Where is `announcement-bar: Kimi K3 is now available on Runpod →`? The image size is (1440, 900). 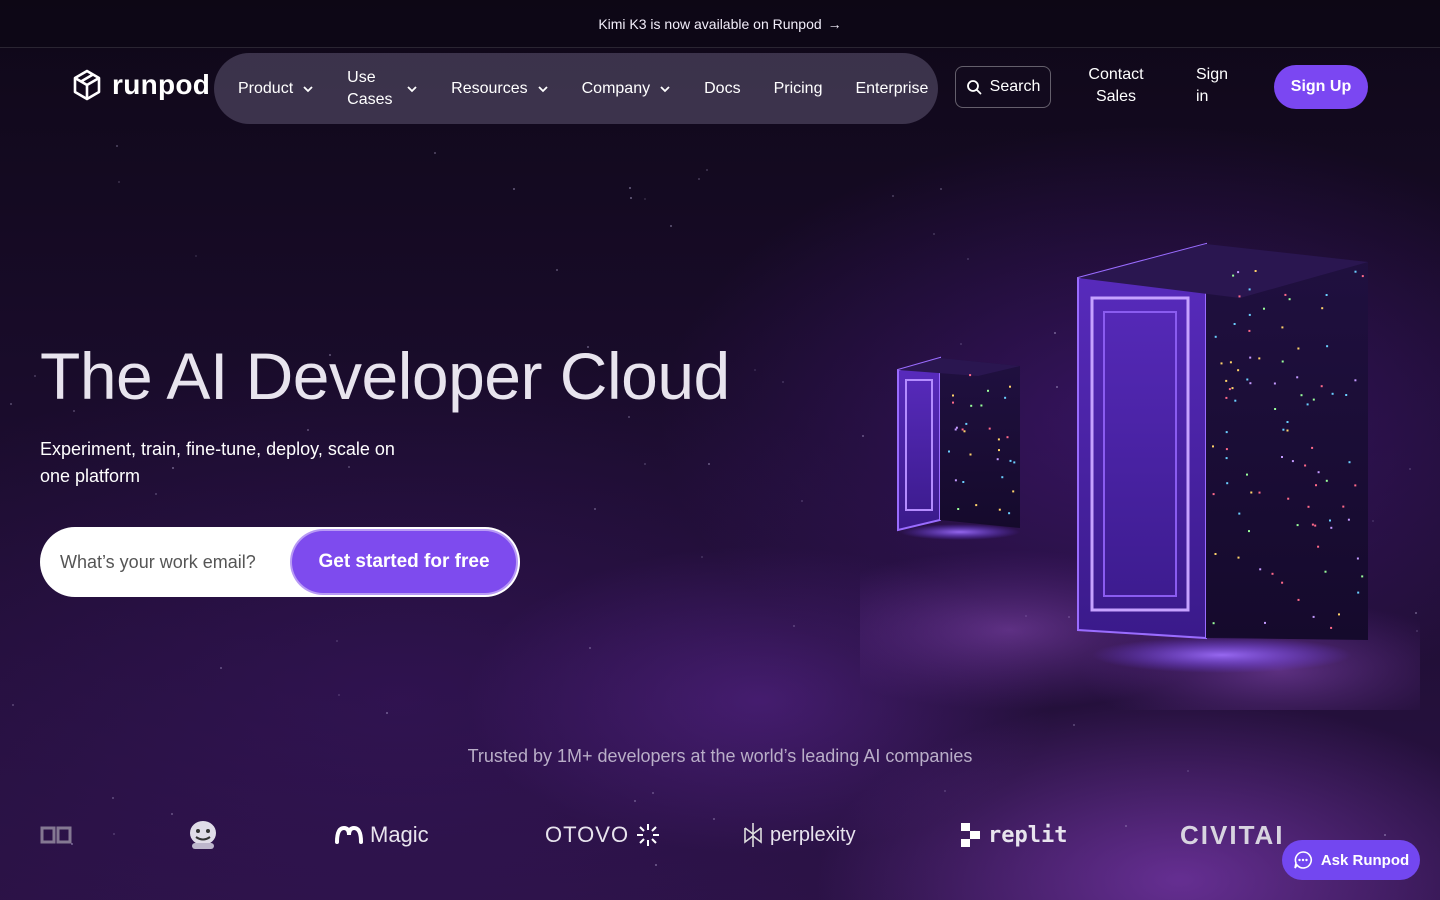
announcement-bar: Kimi K3 is now available on Runpod → is located at coordinates (720, 24).